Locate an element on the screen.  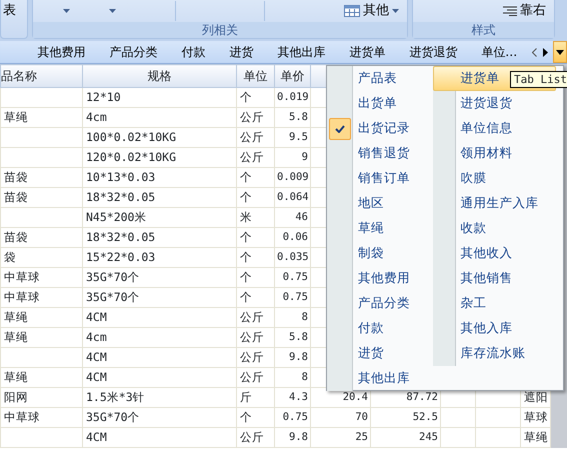
group-label: 样式 is located at coordinates (483, 30).